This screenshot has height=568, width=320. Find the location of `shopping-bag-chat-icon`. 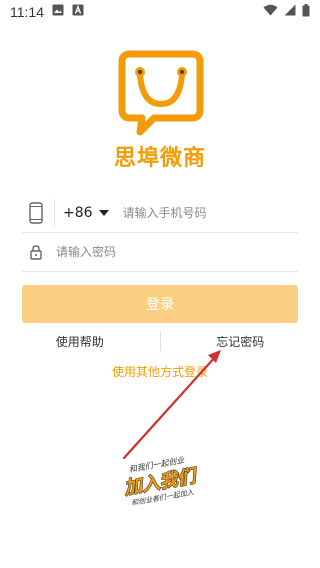

shopping-bag-chat-icon is located at coordinates (161, 93).